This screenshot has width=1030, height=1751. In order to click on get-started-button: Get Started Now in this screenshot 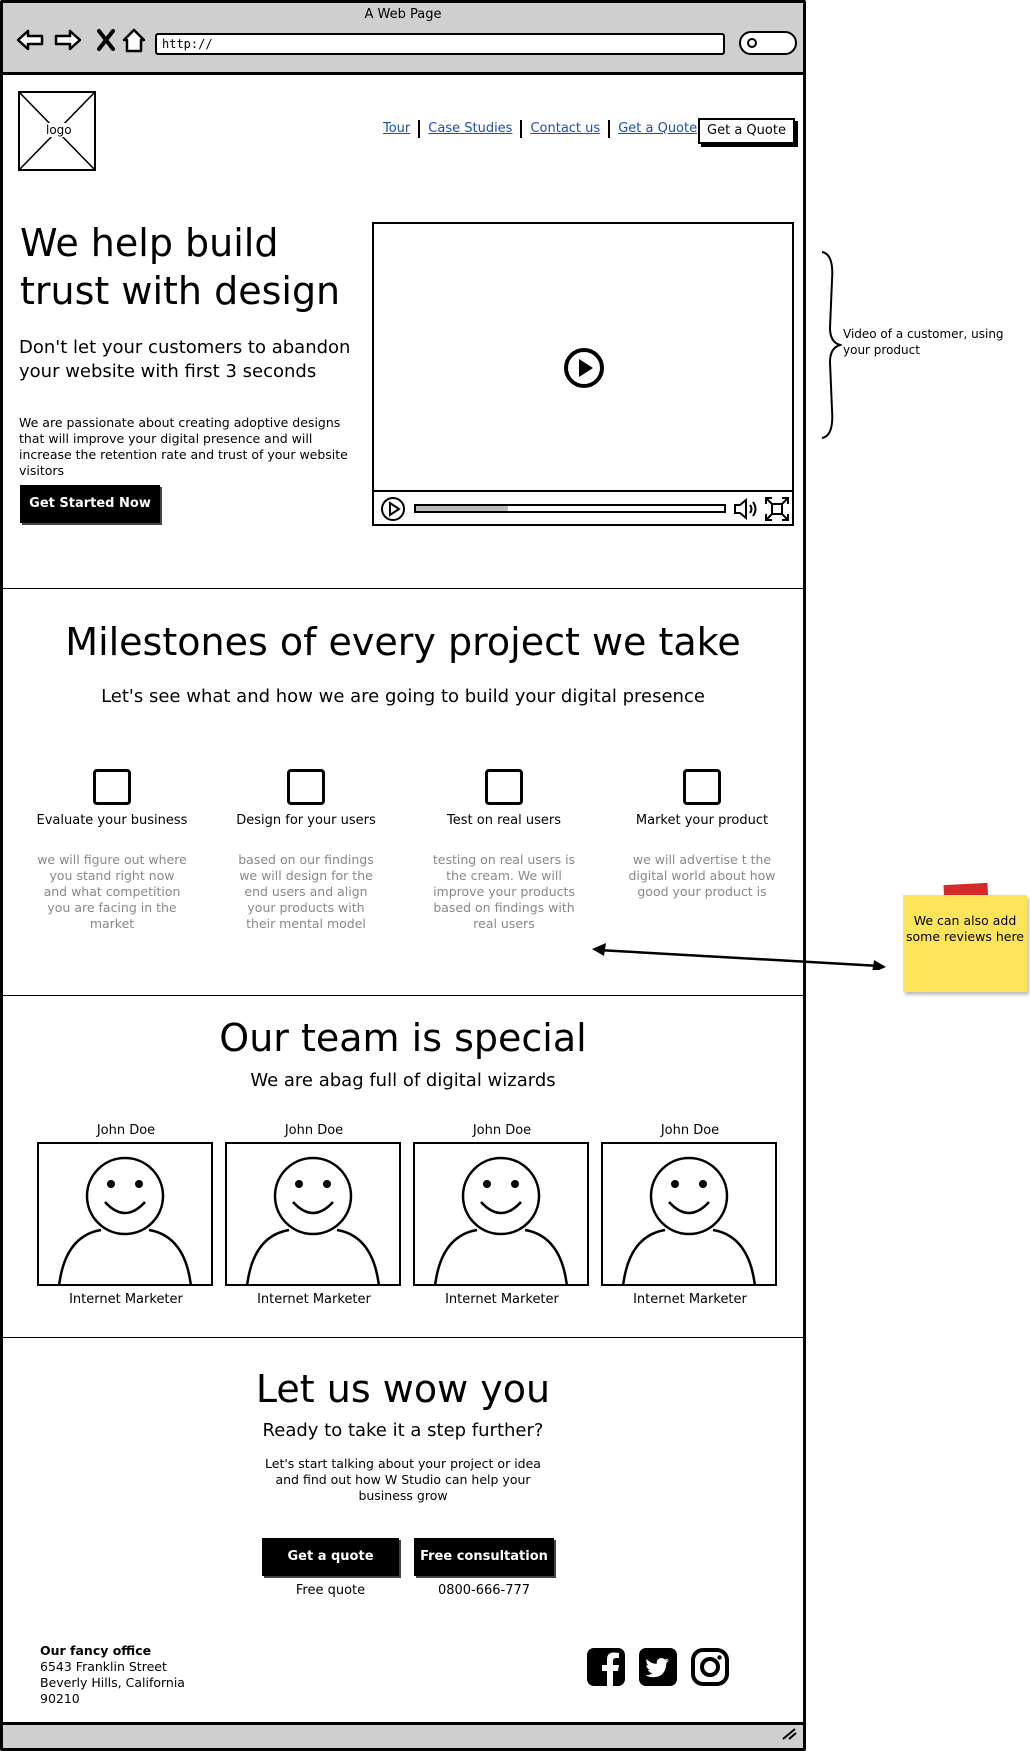, I will do `click(90, 504)`.